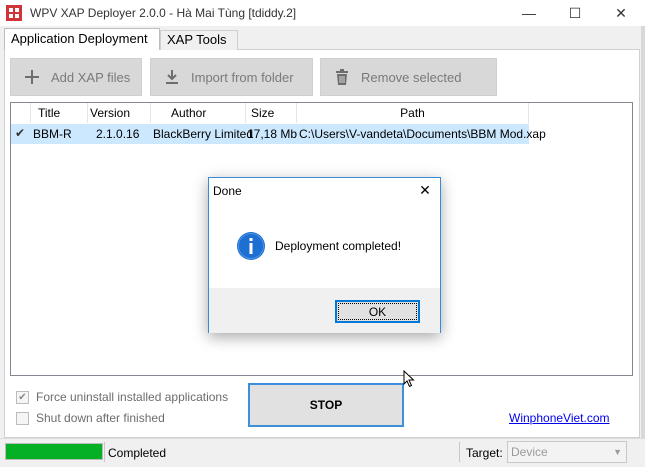 The image size is (645, 467). I want to click on chevron-down-icon: ▼, so click(617, 452).